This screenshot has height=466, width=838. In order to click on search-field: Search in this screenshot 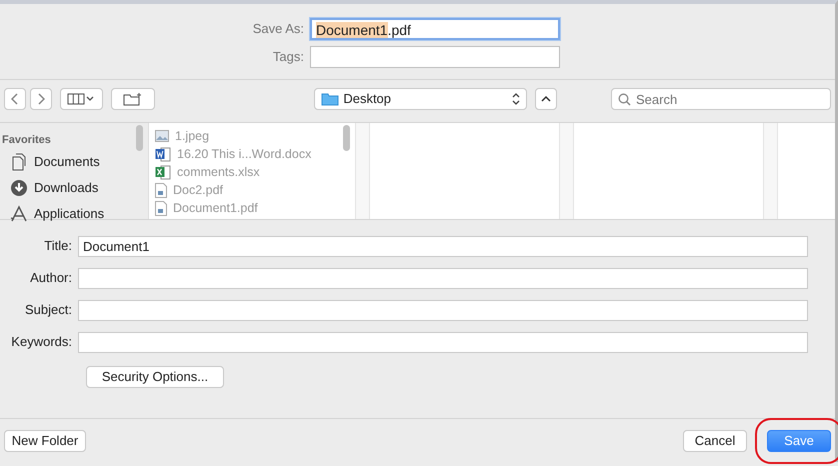, I will do `click(721, 99)`.